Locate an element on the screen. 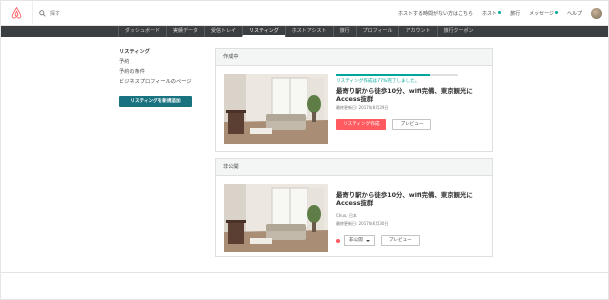 Image resolution: width=609 pixels, height=300 pixels. top-nav: ホストする時間がない方はこちら ホスト 旅行 メッセージ ヘルプ is located at coordinates (503, 13).